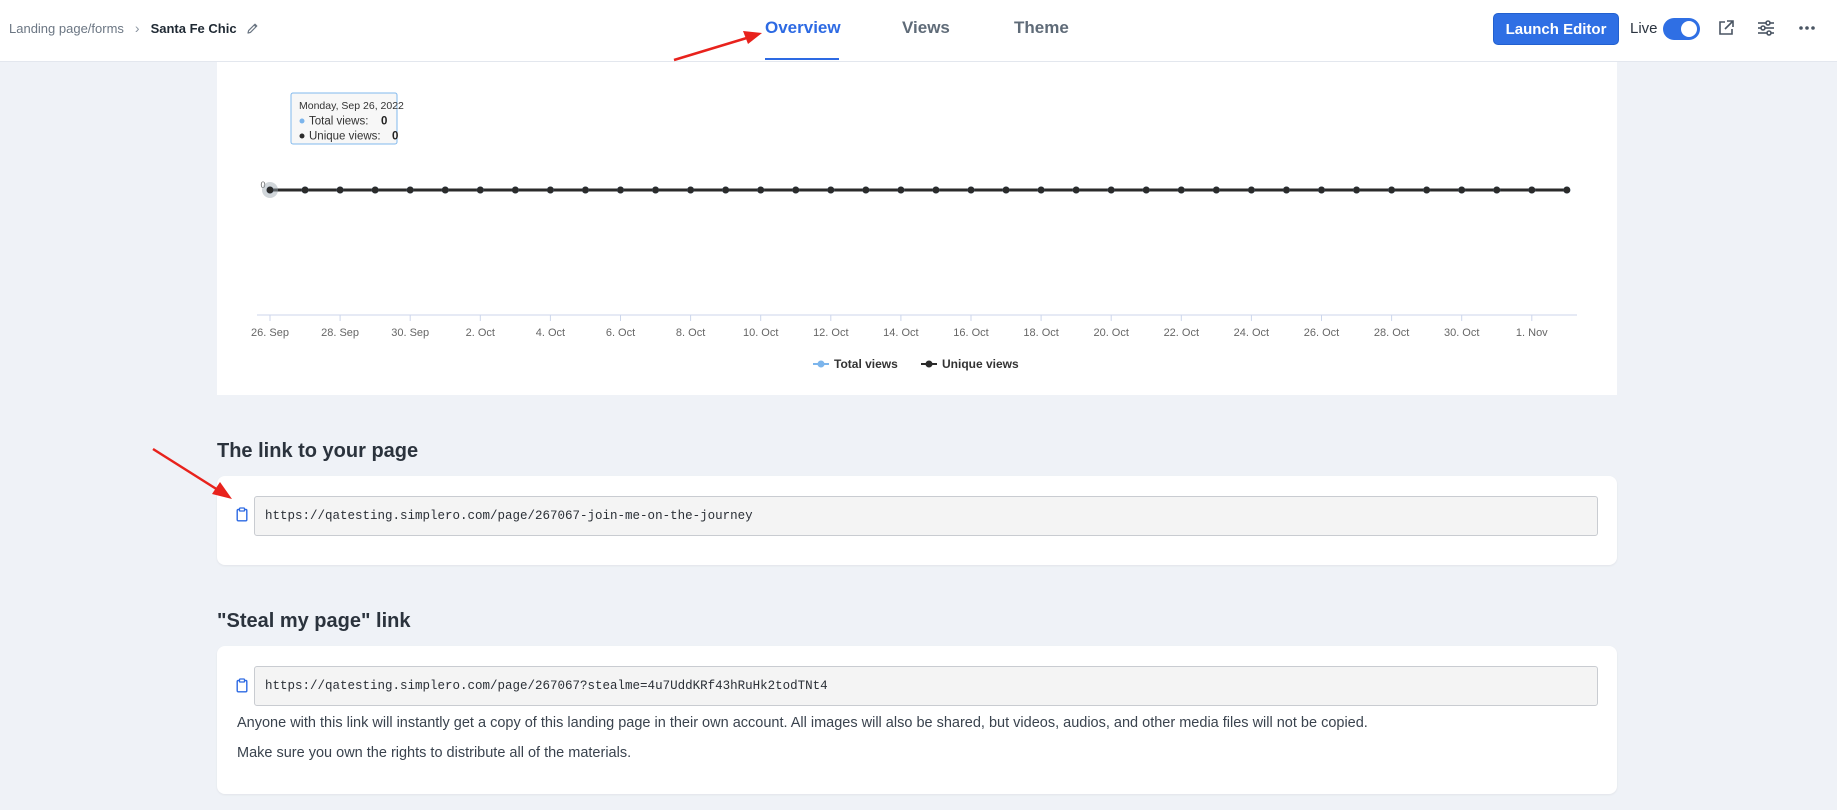 The height and width of the screenshot is (810, 1837). Describe the element at coordinates (1321, 333) in the screenshot. I see `x-tick-label: 26. Oct` at that location.